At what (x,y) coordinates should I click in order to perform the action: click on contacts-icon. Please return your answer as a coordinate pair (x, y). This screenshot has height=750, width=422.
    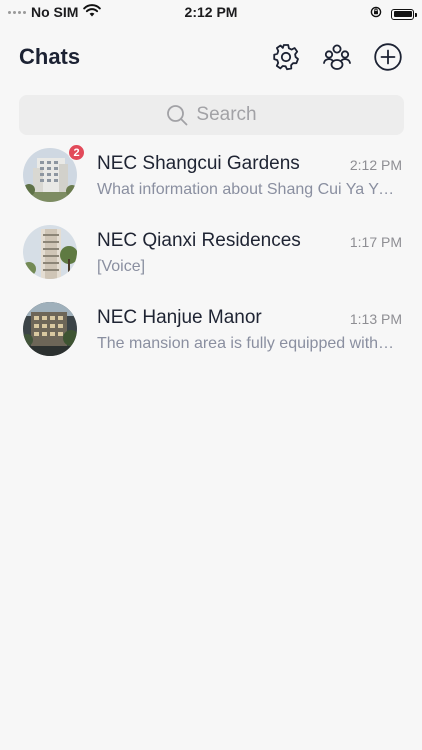
    Looking at the image, I should click on (336, 57).